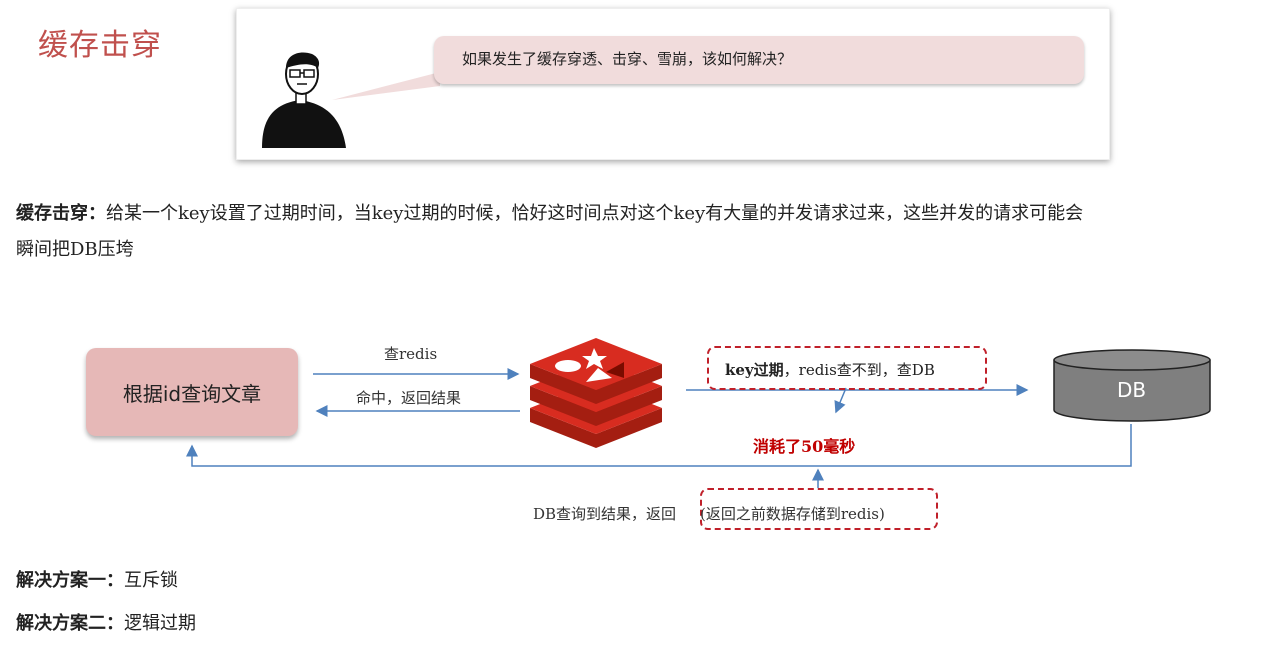  What do you see at coordinates (605, 514) in the screenshot?
I see `db-return-text: DB查询到结果，返回` at bounding box center [605, 514].